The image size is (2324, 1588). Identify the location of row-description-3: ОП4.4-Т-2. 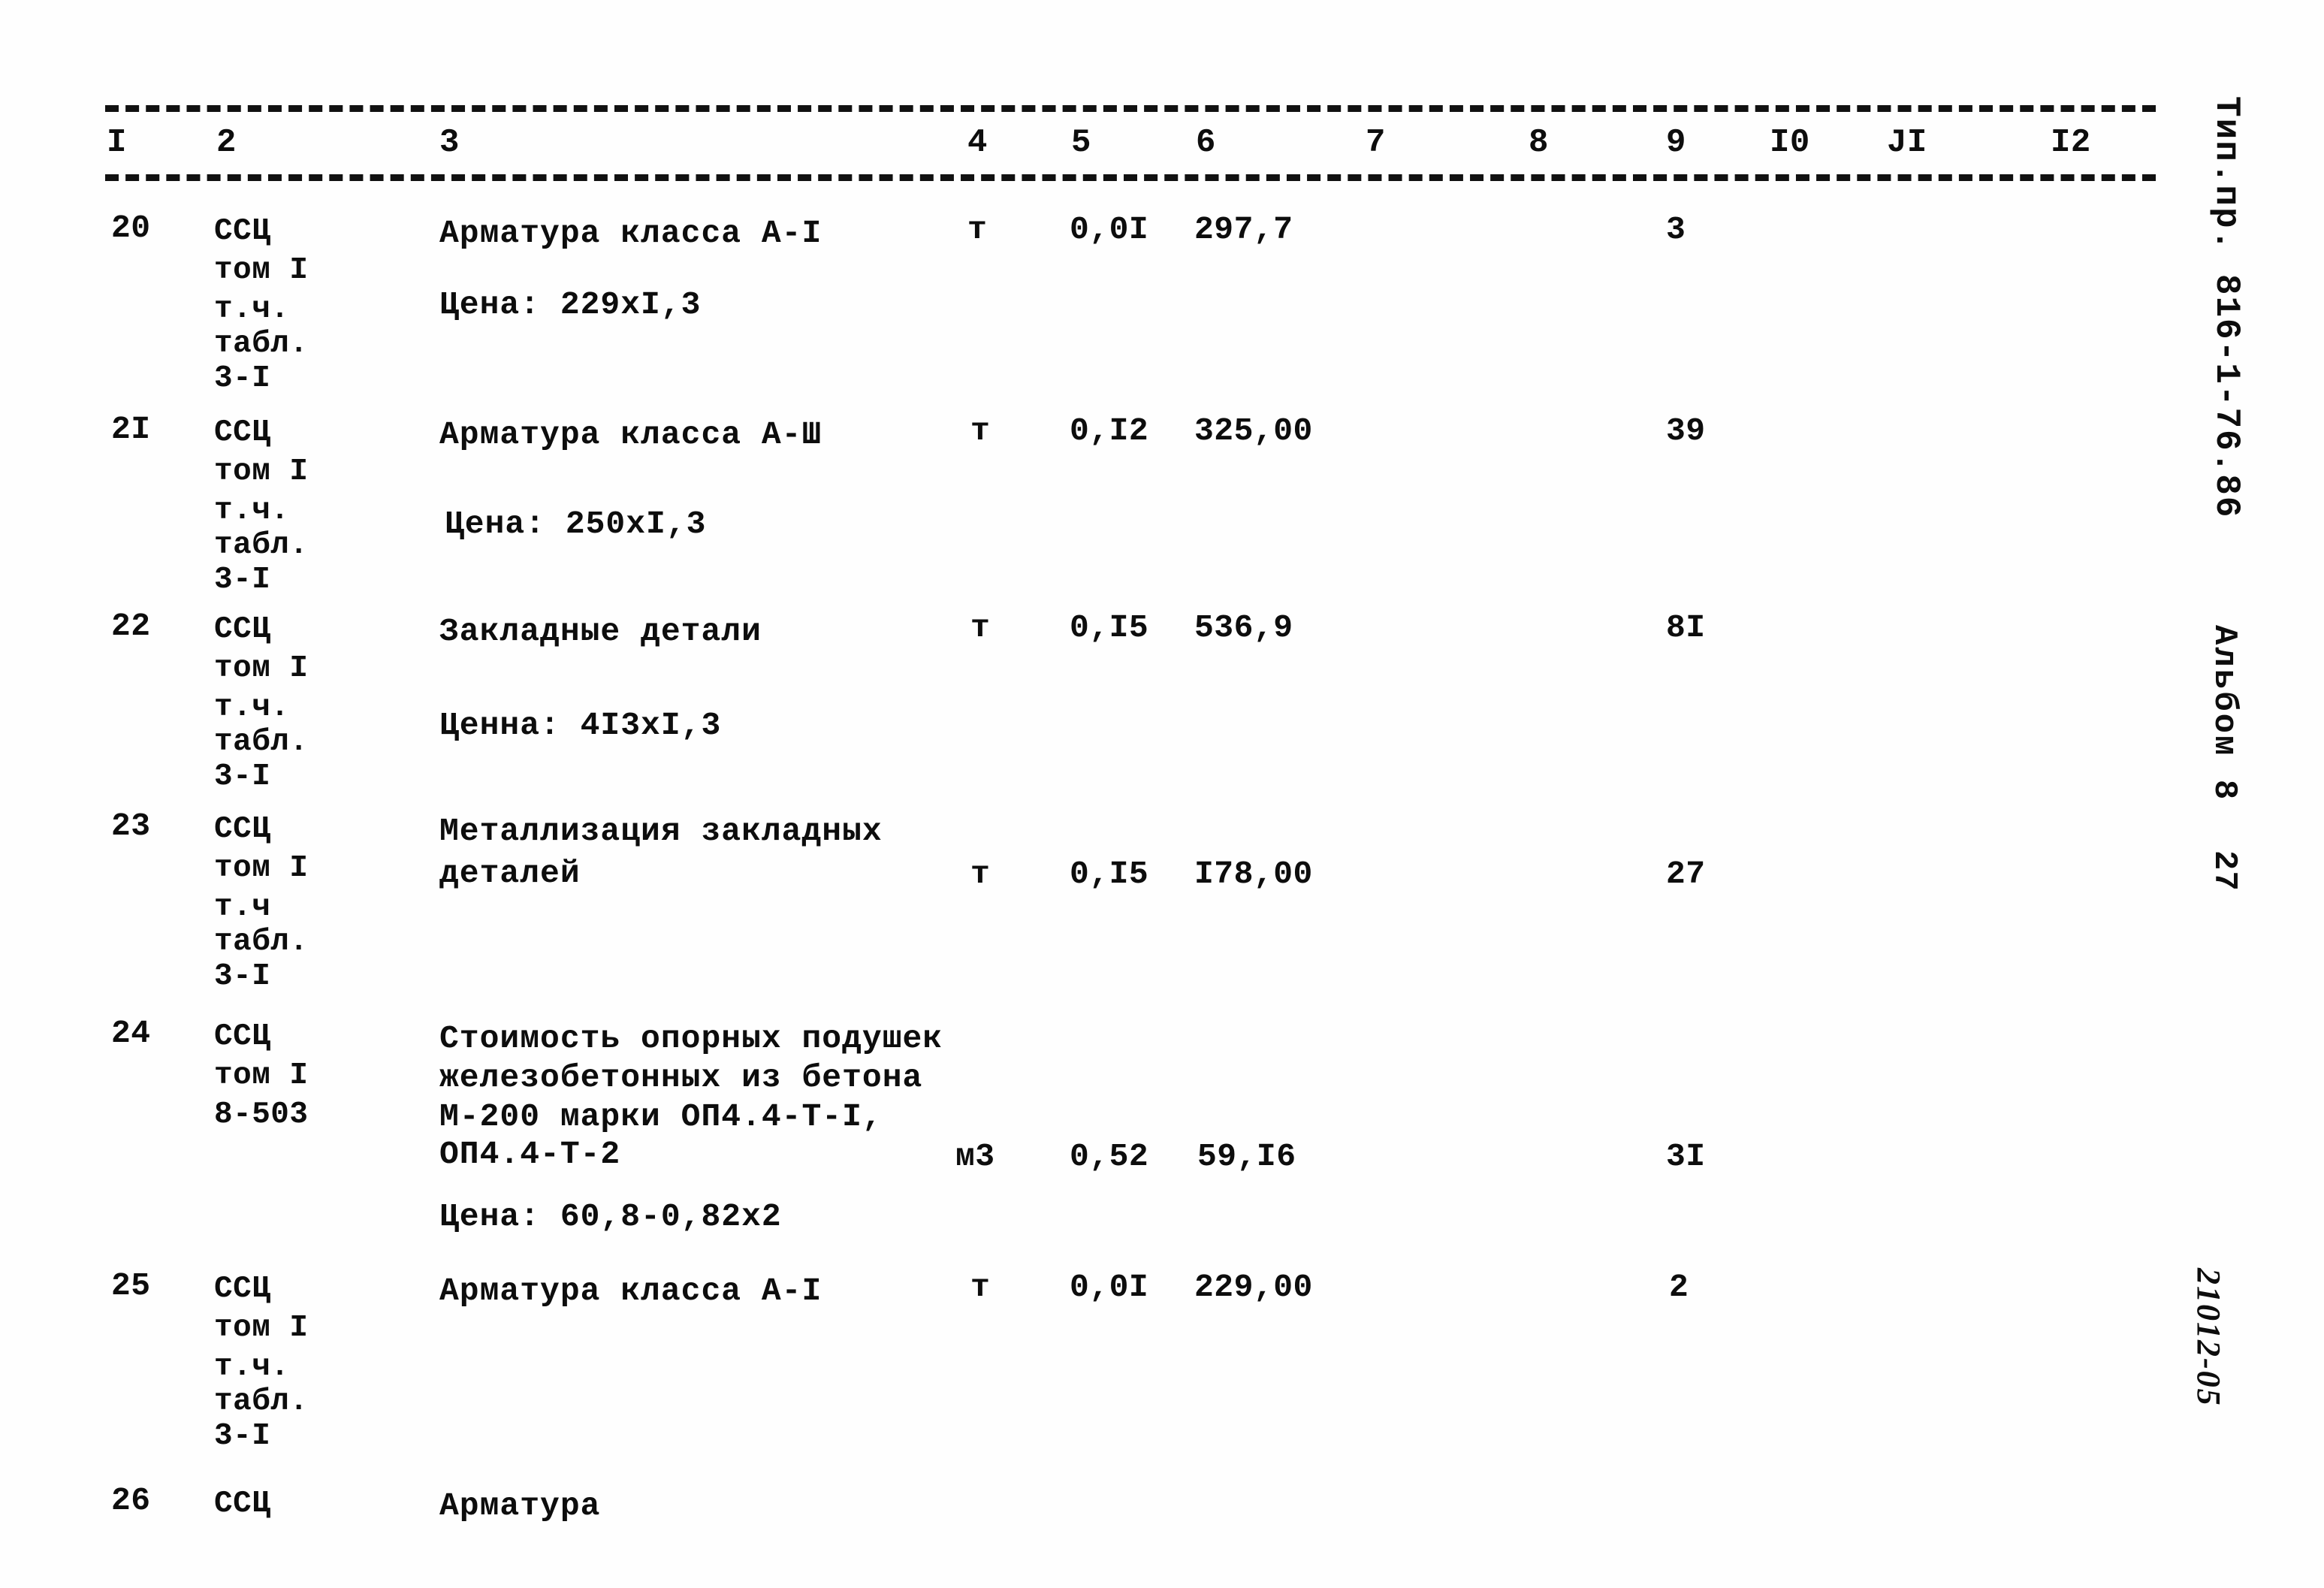
(530, 1154).